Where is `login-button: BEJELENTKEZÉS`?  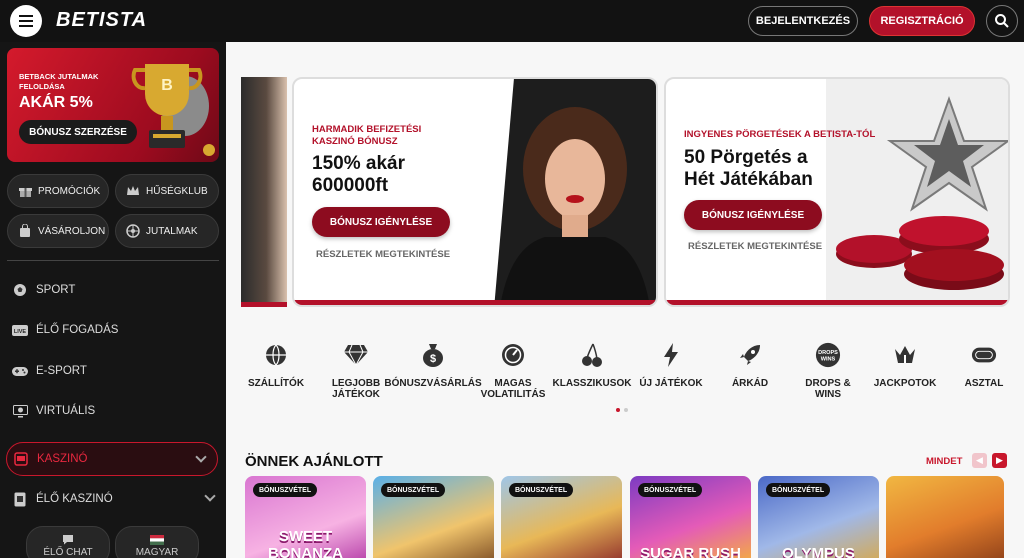
login-button: BEJELENTKEZÉS is located at coordinates (803, 21).